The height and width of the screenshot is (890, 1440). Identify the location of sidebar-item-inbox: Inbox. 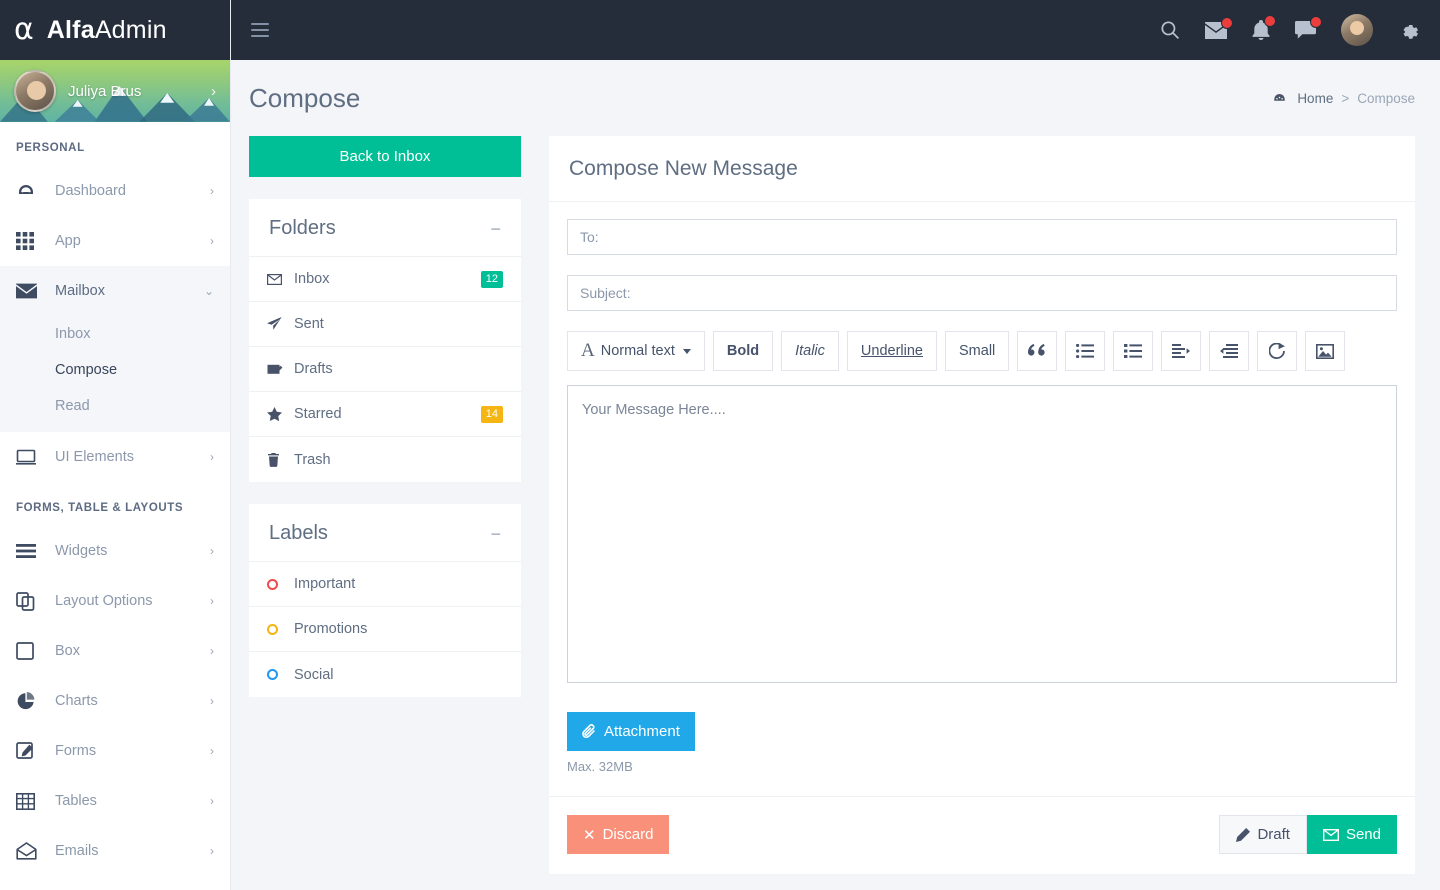
(115, 334).